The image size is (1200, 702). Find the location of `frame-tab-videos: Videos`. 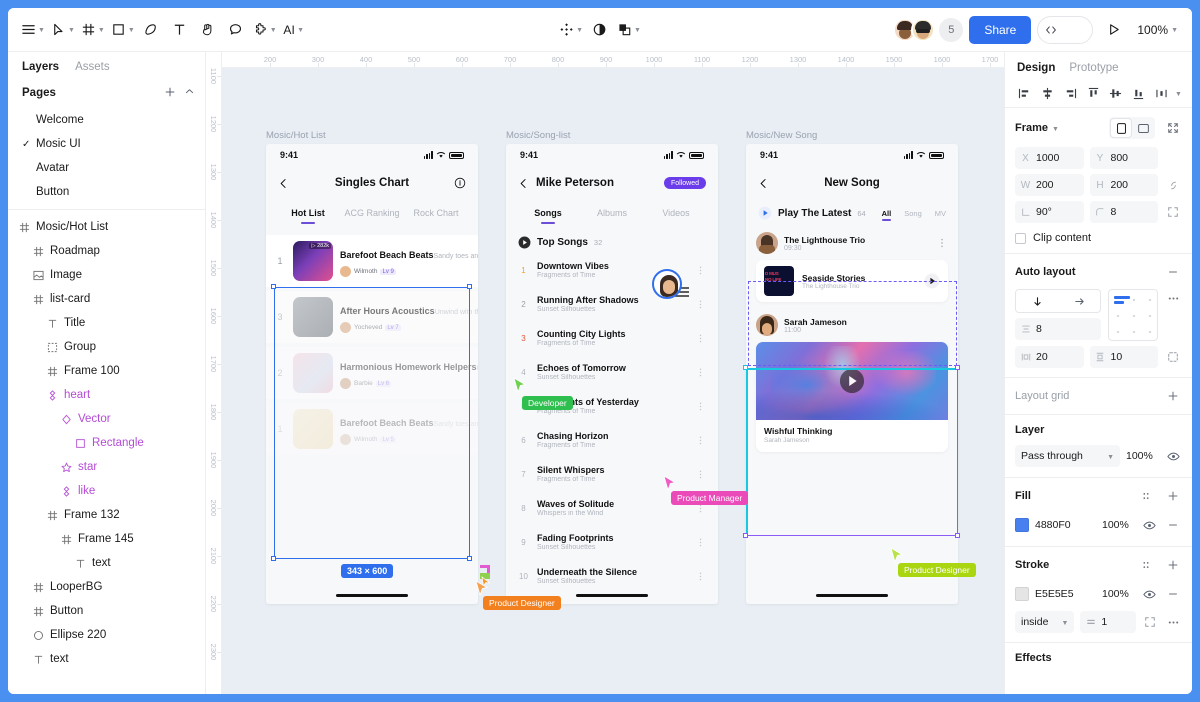

frame-tab-videos: Videos is located at coordinates (676, 213).